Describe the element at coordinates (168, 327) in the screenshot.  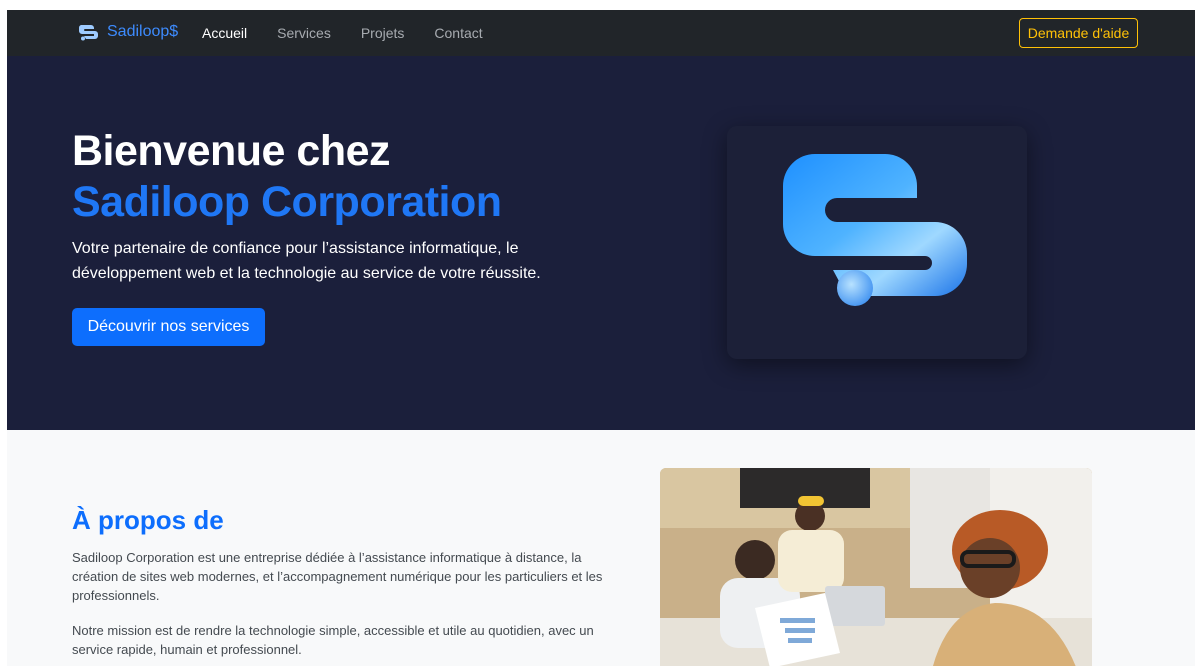
I see `discover-services-button: Découvrir nos services` at that location.